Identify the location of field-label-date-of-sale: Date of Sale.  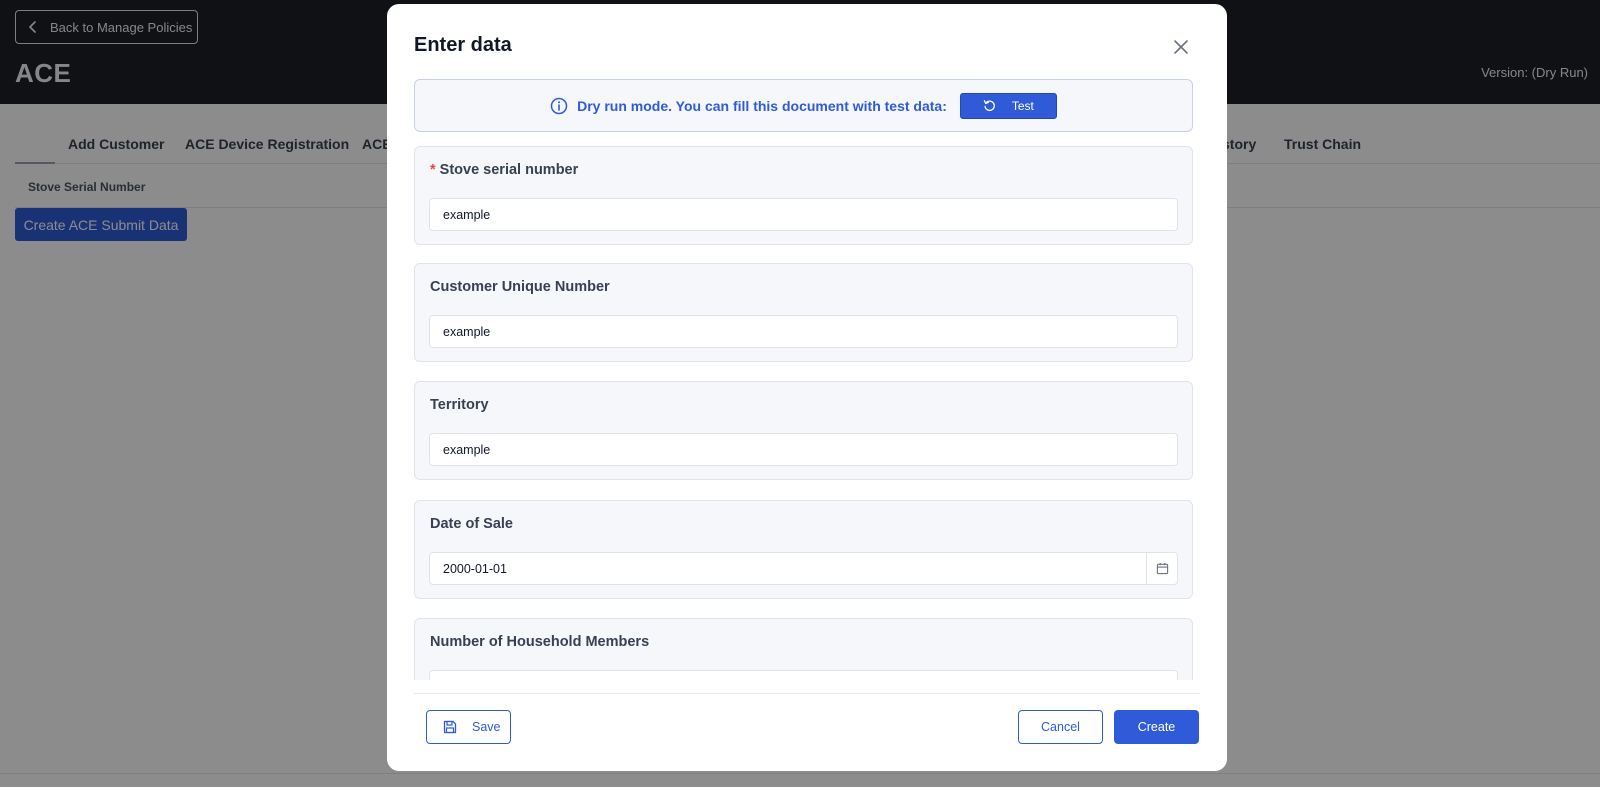
(471, 524).